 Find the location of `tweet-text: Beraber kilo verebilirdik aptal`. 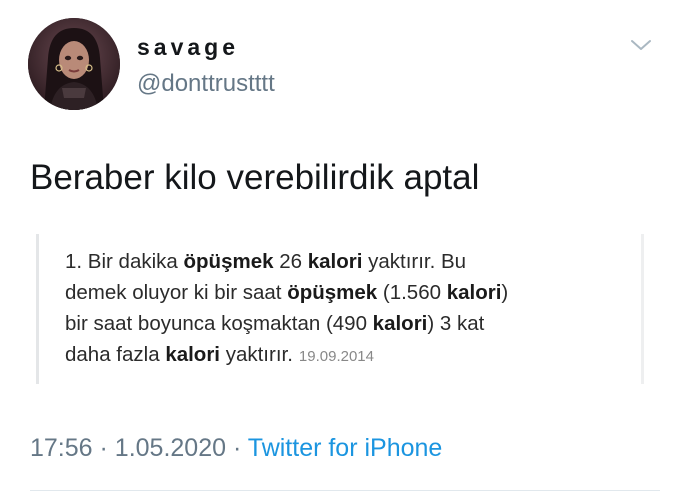

tweet-text: Beraber kilo verebilirdik aptal is located at coordinates (255, 177).